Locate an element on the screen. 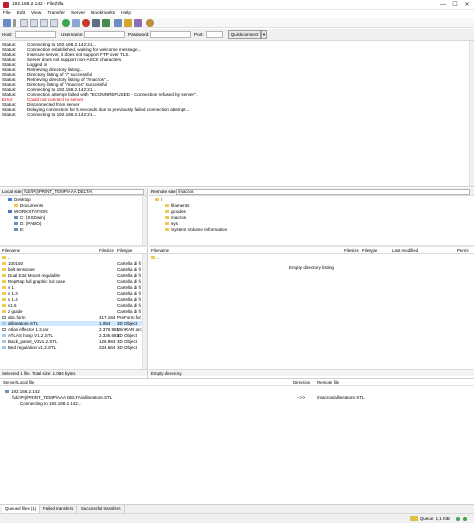 Image resolution: width=474 pixels, height=523 pixels. tree-item-gcodes: gcodes is located at coordinates (175, 211).